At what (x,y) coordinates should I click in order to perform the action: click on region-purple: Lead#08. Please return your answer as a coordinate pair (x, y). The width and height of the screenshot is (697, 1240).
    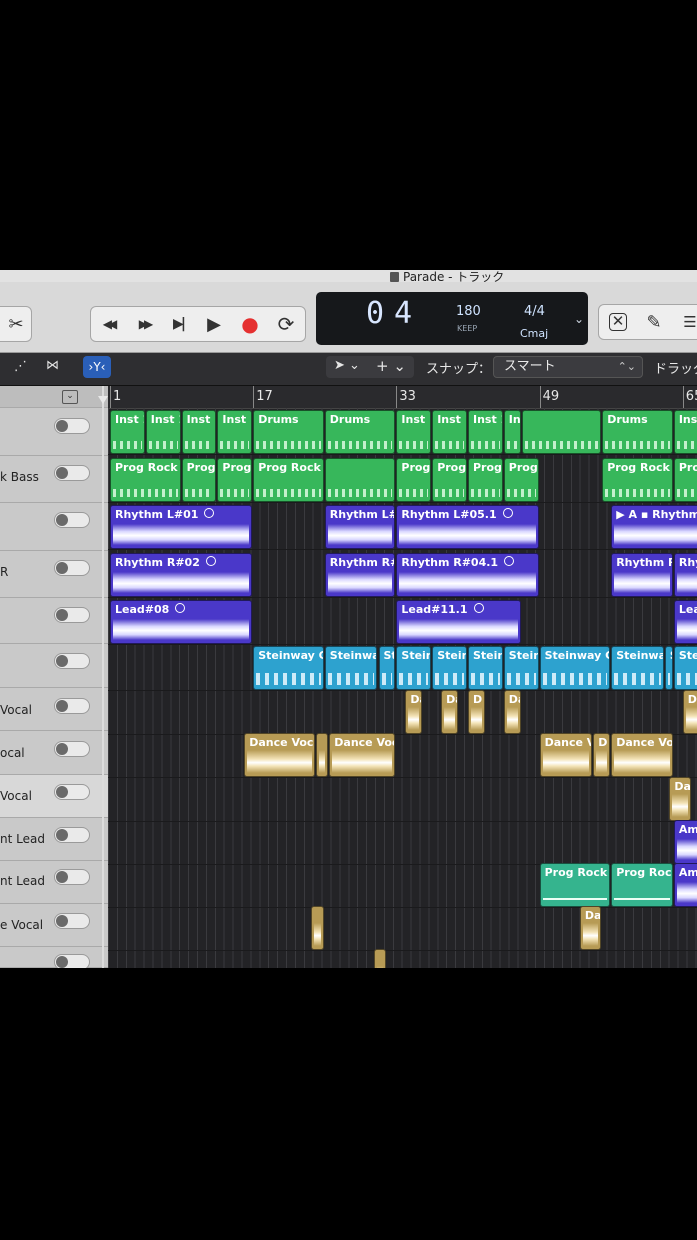
    Looking at the image, I should click on (181, 622).